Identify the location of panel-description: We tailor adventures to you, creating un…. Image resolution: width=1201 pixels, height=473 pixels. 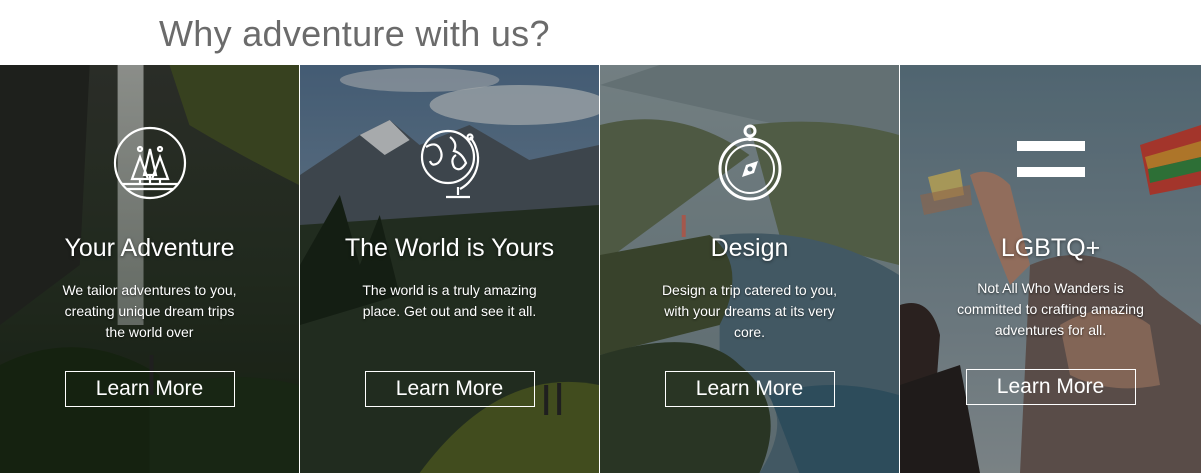
(149, 311).